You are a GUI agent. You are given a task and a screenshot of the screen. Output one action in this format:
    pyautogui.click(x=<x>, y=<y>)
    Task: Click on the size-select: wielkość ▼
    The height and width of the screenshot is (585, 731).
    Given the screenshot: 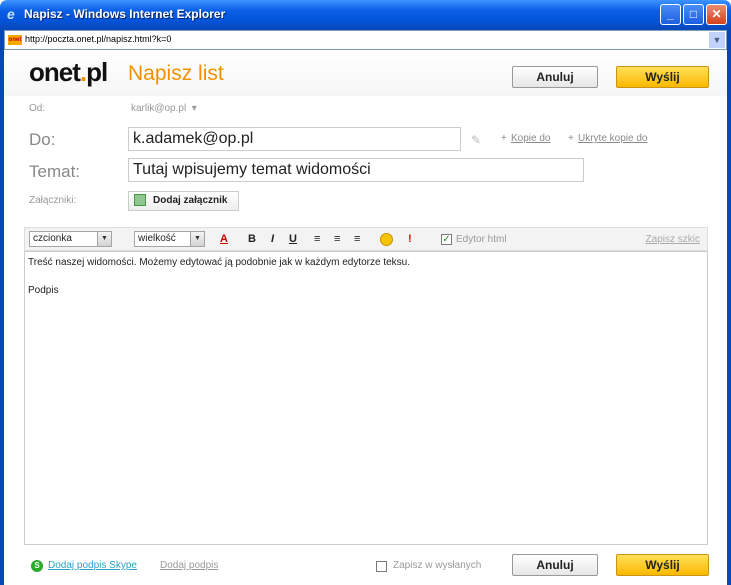 What is the action you would take?
    pyautogui.click(x=169, y=239)
    